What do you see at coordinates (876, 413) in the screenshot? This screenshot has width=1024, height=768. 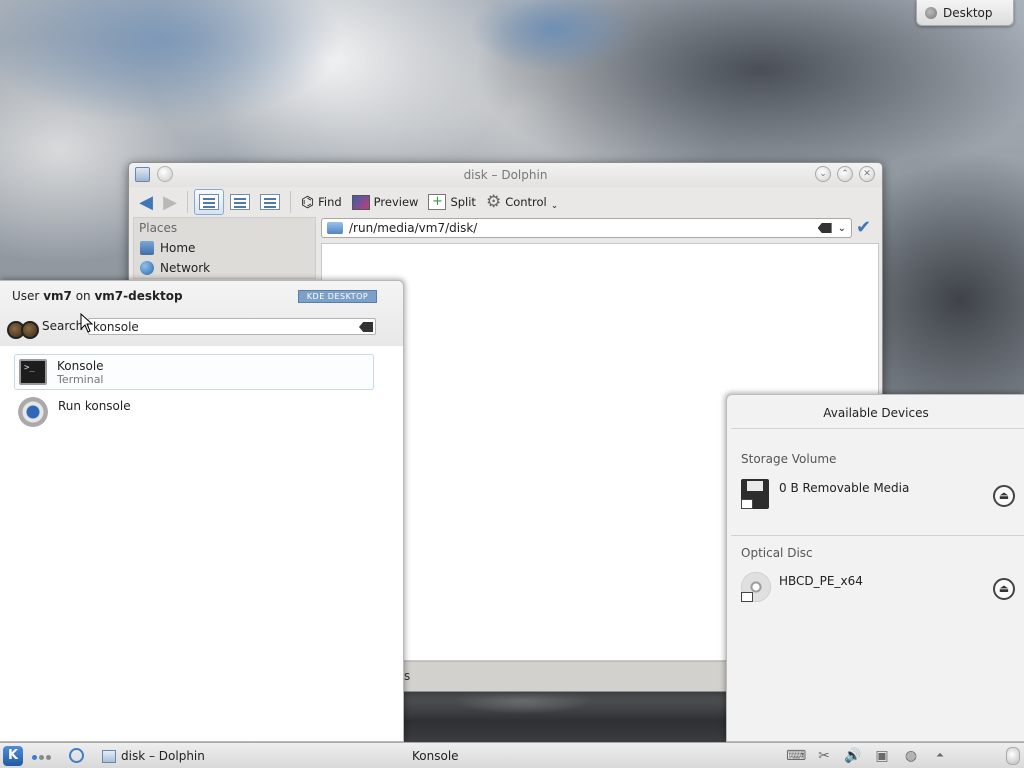 I see `devices-title: Available Devices` at bounding box center [876, 413].